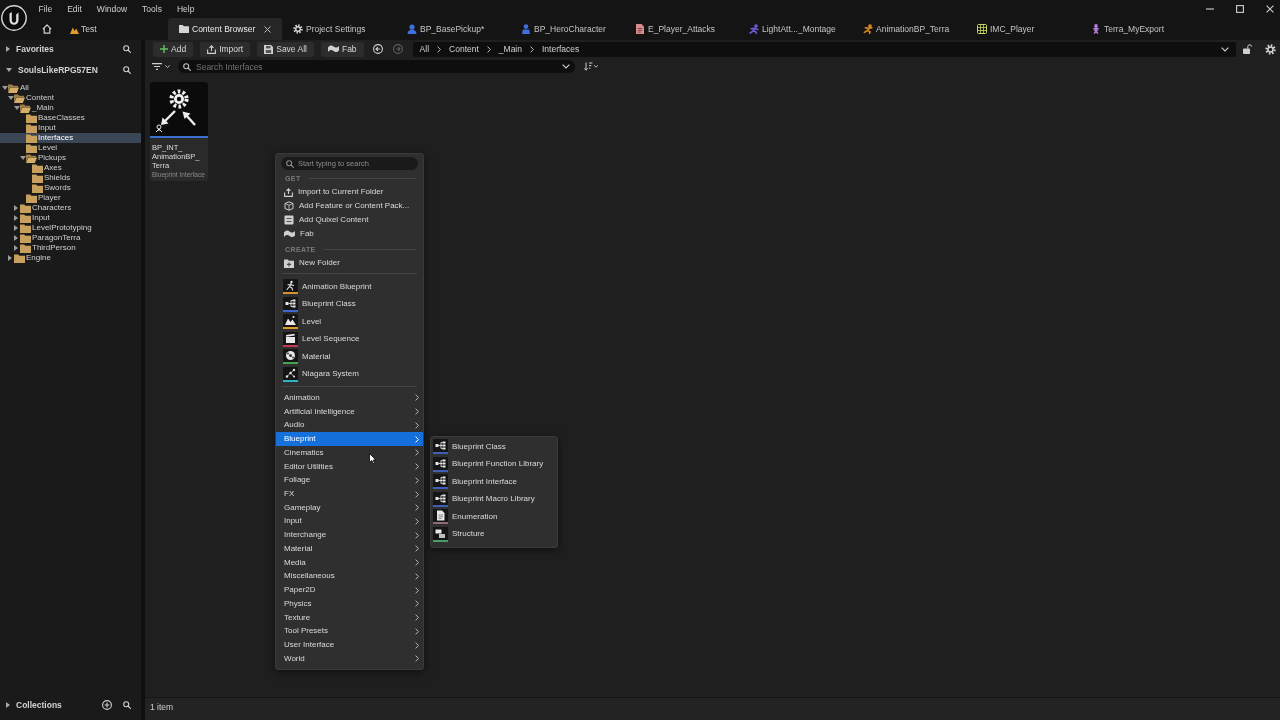 This screenshot has width=1280, height=720. What do you see at coordinates (424, 49) in the screenshot?
I see `breadcrumb-link: All` at bounding box center [424, 49].